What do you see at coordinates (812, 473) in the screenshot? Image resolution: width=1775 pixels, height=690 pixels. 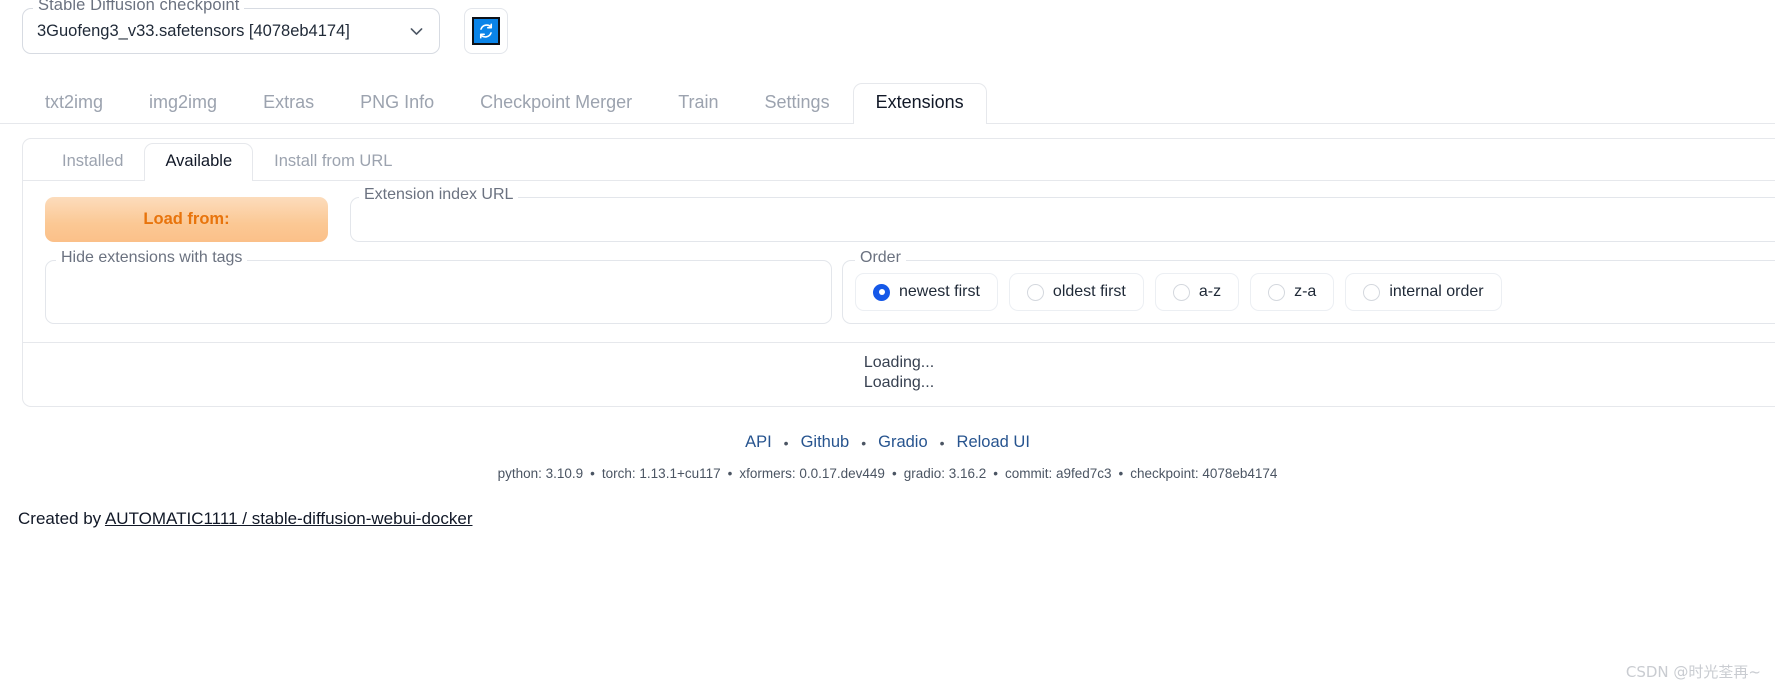 I see `version-xformers: xformers: 0.0.17.dev449` at bounding box center [812, 473].